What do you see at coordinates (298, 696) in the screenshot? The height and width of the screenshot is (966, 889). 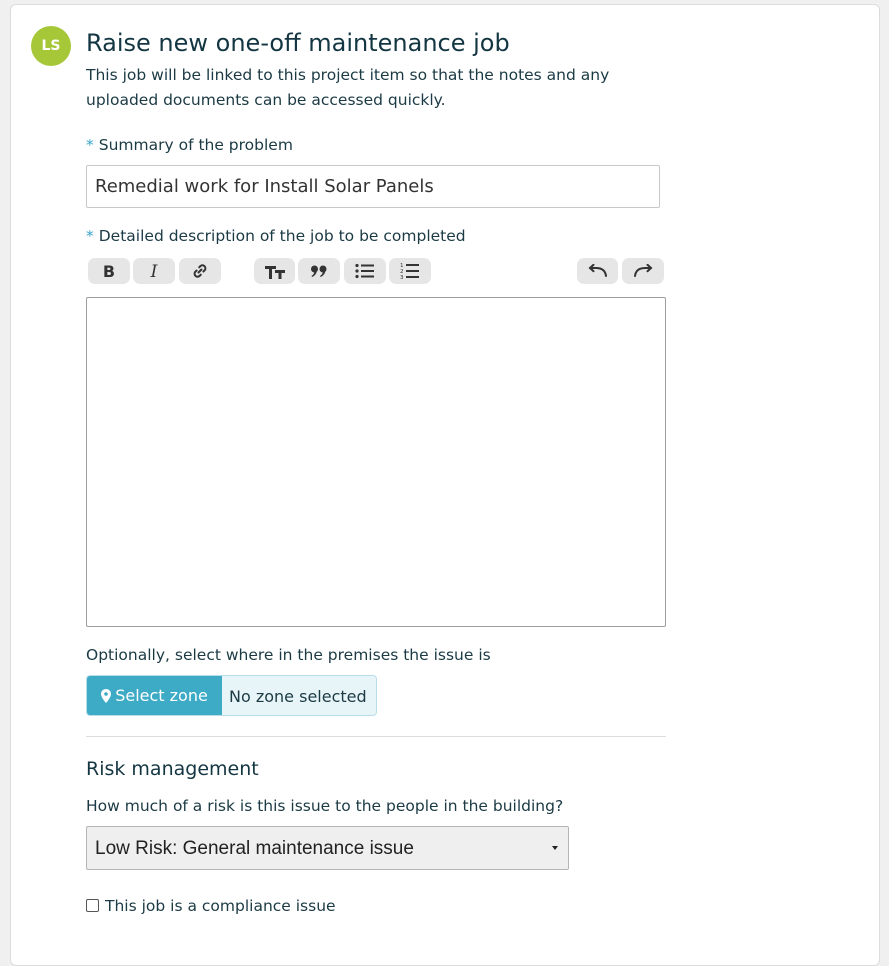 I see `zone-status: No zone selected` at bounding box center [298, 696].